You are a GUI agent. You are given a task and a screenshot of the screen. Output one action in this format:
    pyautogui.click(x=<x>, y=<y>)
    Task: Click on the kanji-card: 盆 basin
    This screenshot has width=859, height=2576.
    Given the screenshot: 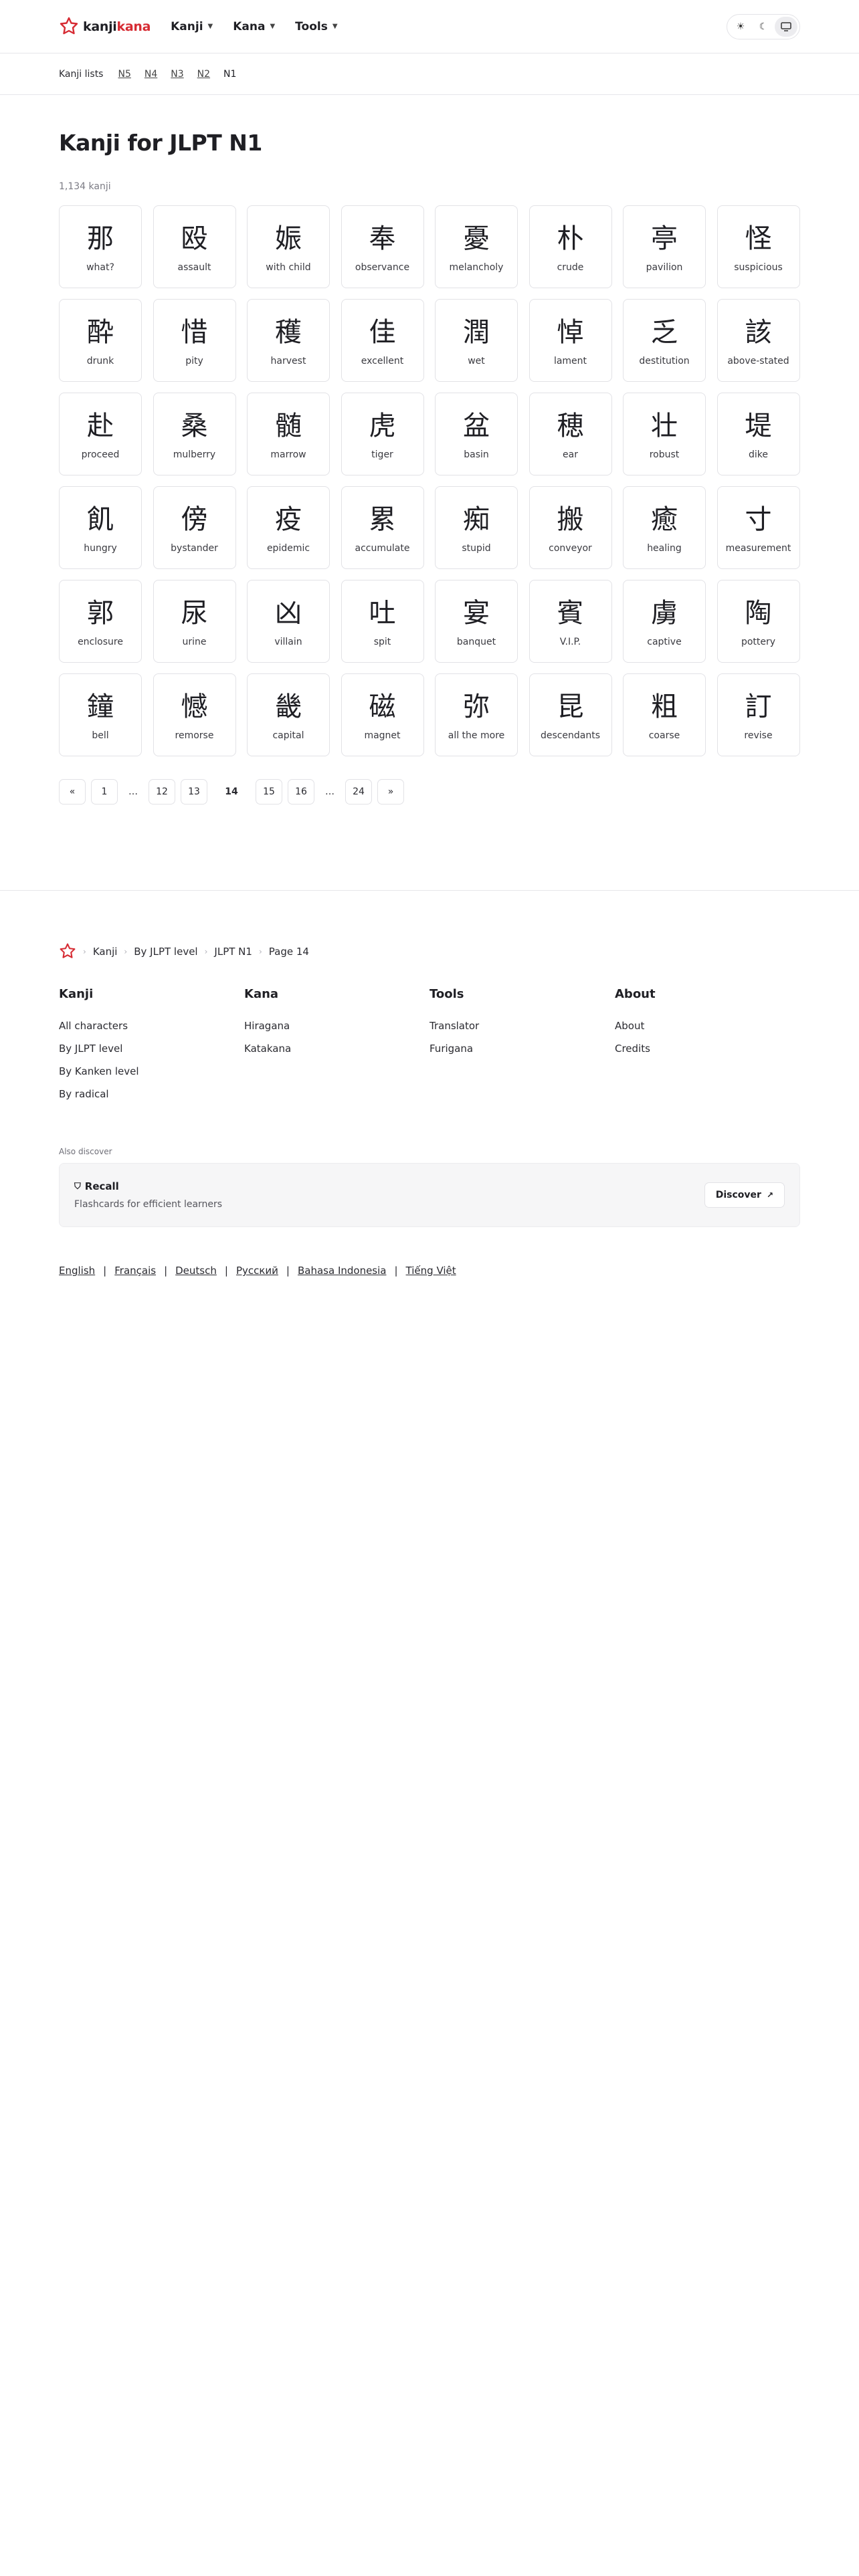 What is the action you would take?
    pyautogui.click(x=476, y=434)
    